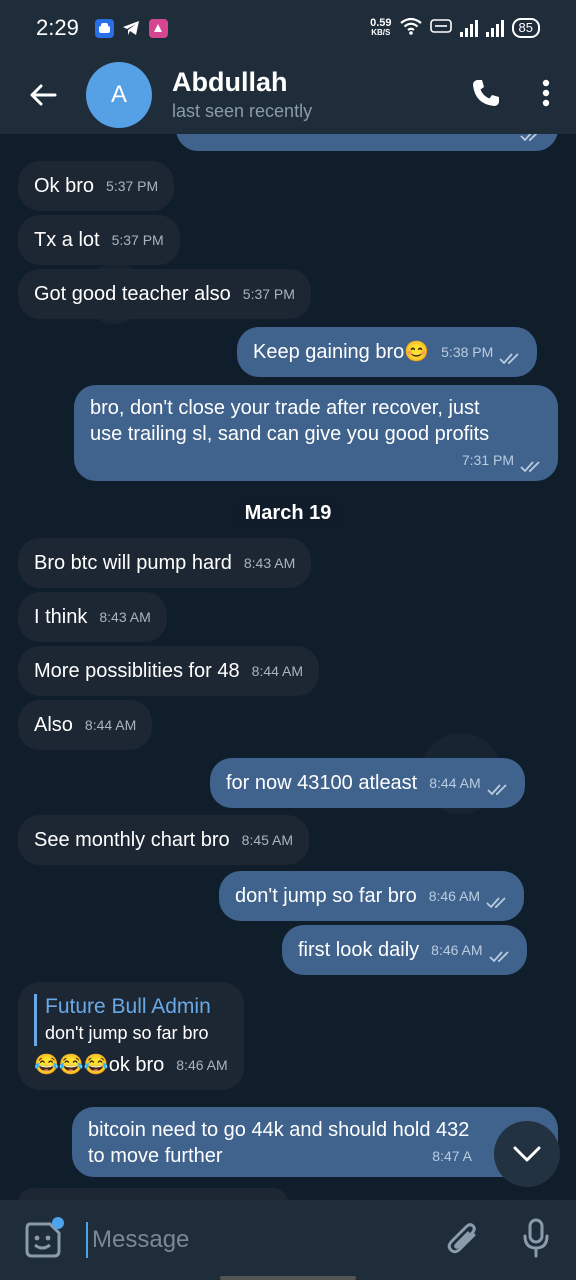 This screenshot has width=576, height=1280. I want to click on microphone-icon, so click(536, 1238).